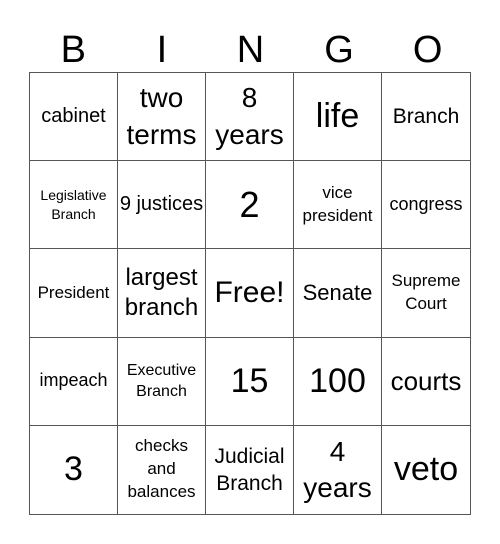 The image size is (500, 544). I want to click on bingo-cell: largest branch, so click(162, 293).